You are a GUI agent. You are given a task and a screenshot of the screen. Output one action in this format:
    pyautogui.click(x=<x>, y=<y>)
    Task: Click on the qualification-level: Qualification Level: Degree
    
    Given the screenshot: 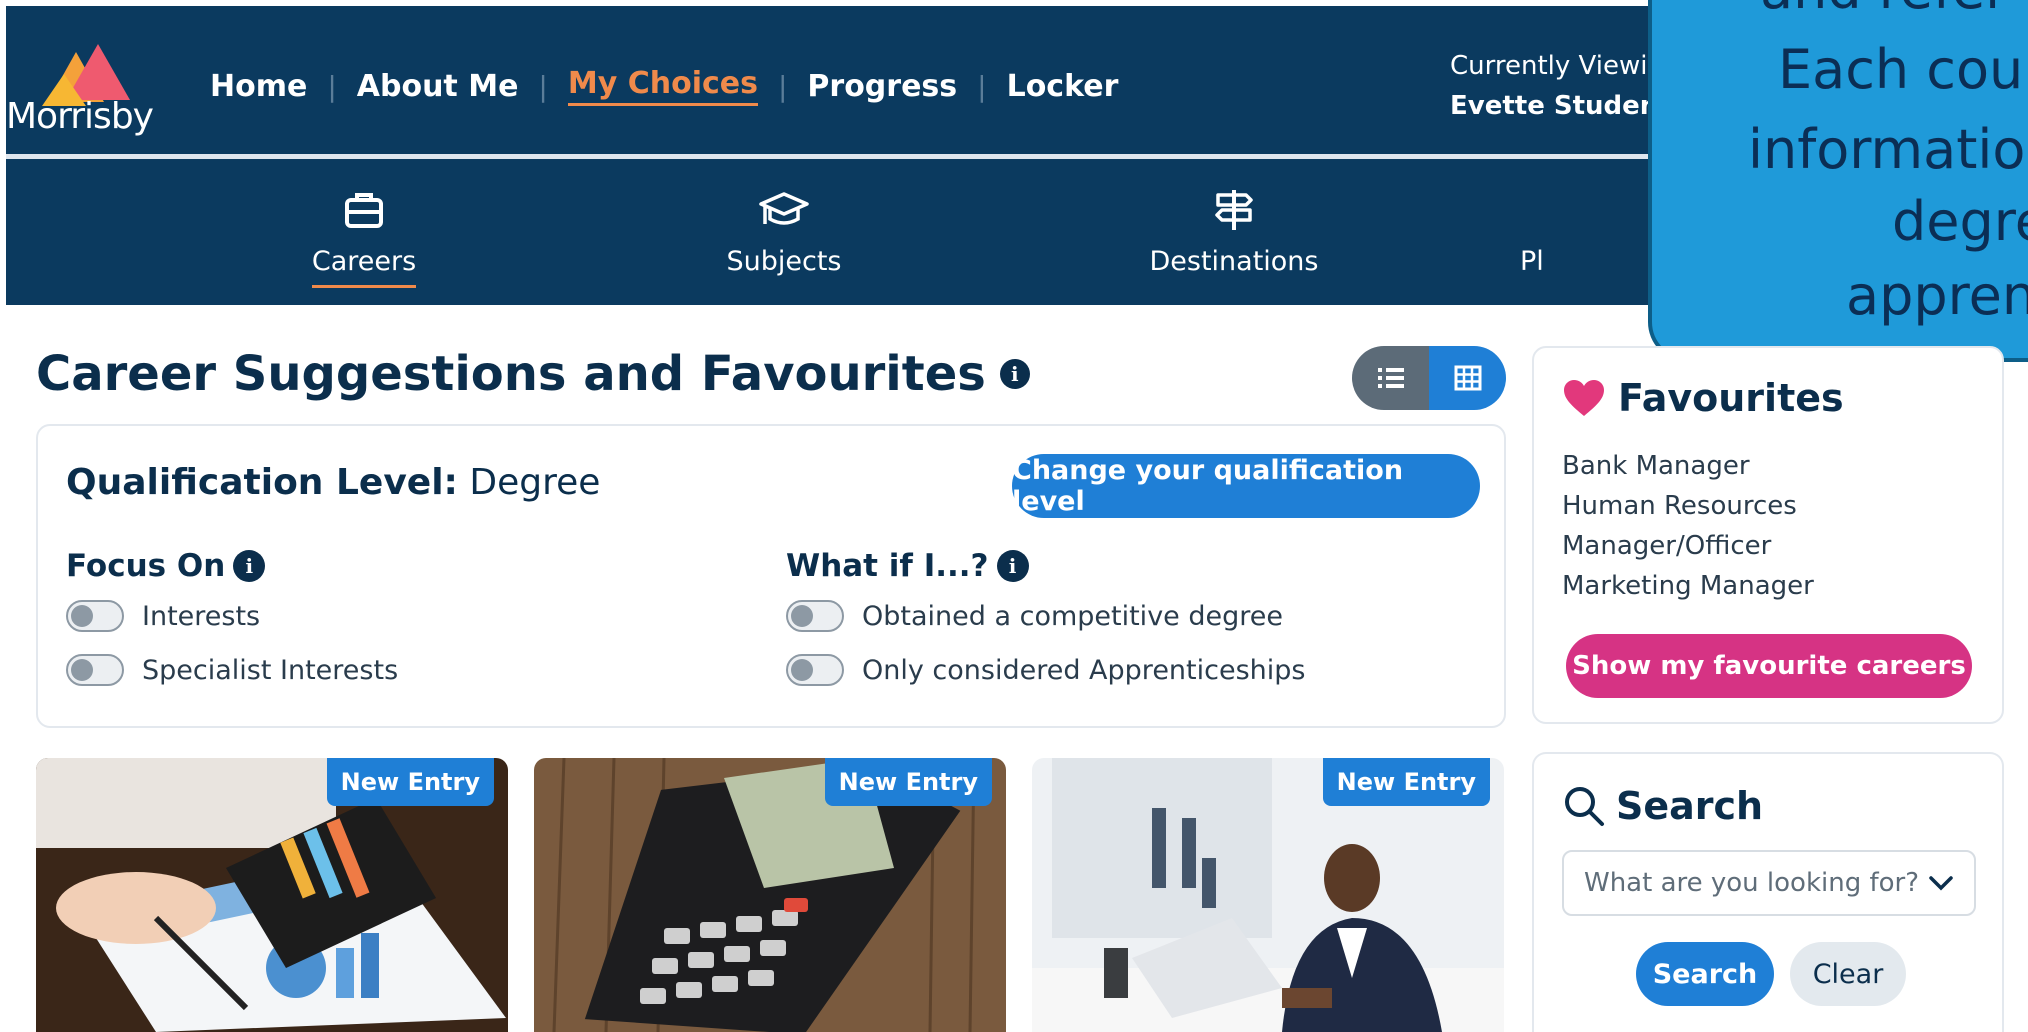 What is the action you would take?
    pyautogui.click(x=333, y=482)
    